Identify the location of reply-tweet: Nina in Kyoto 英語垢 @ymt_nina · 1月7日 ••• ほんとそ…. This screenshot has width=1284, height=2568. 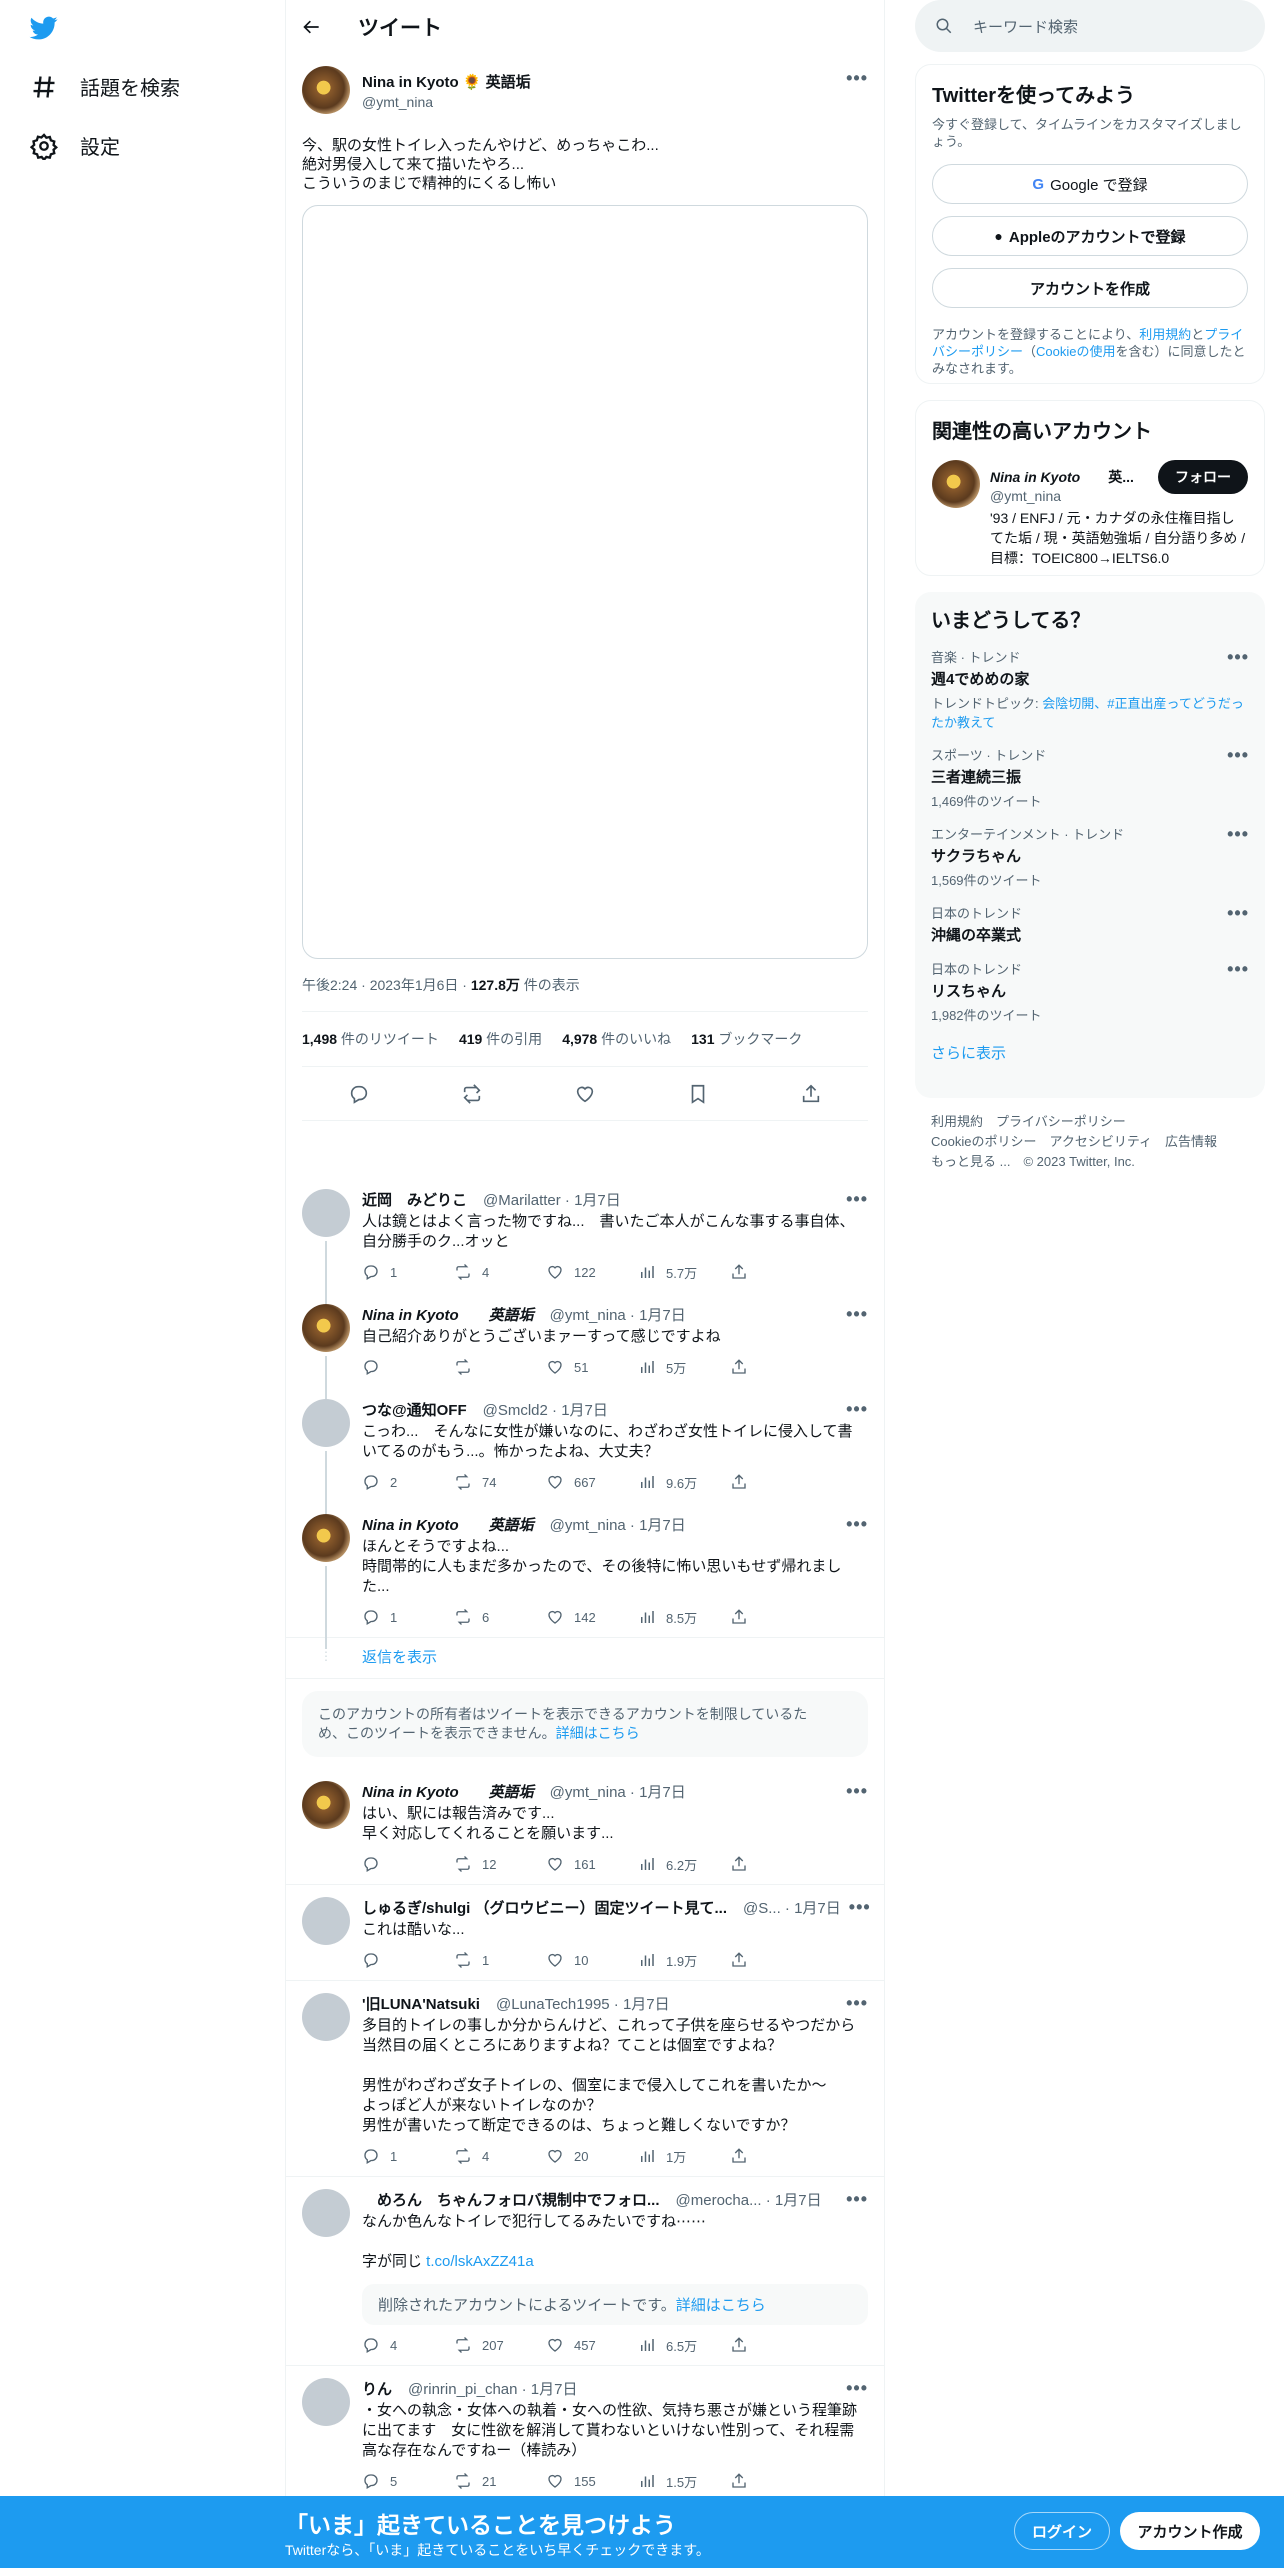
(585, 1575).